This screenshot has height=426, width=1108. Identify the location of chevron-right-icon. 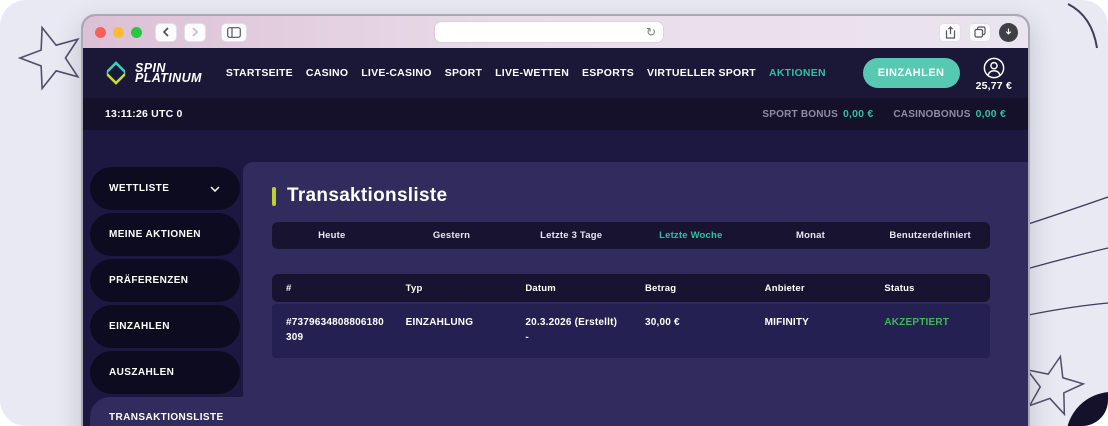
(195, 32).